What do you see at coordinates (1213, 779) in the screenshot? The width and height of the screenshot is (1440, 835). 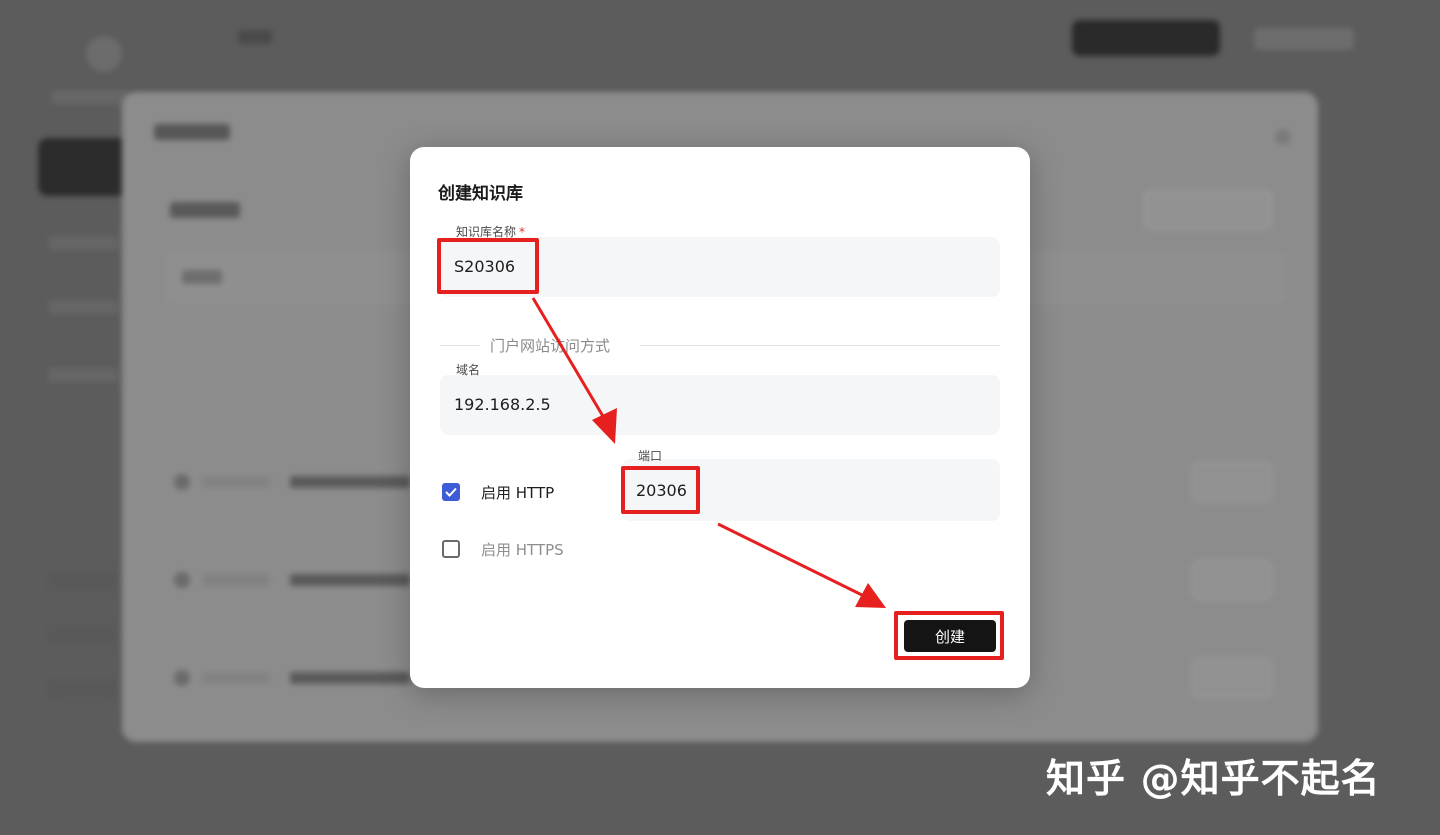 I see `watermark: 知乎 @知乎不起名` at bounding box center [1213, 779].